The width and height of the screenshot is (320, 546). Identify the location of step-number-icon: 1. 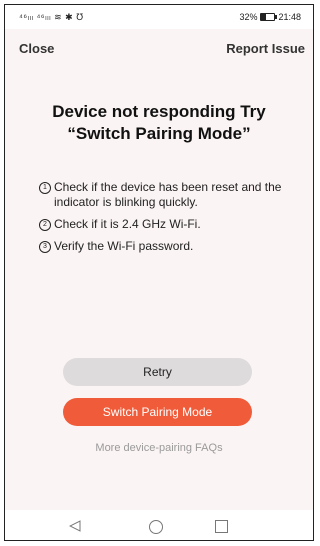
(45, 188).